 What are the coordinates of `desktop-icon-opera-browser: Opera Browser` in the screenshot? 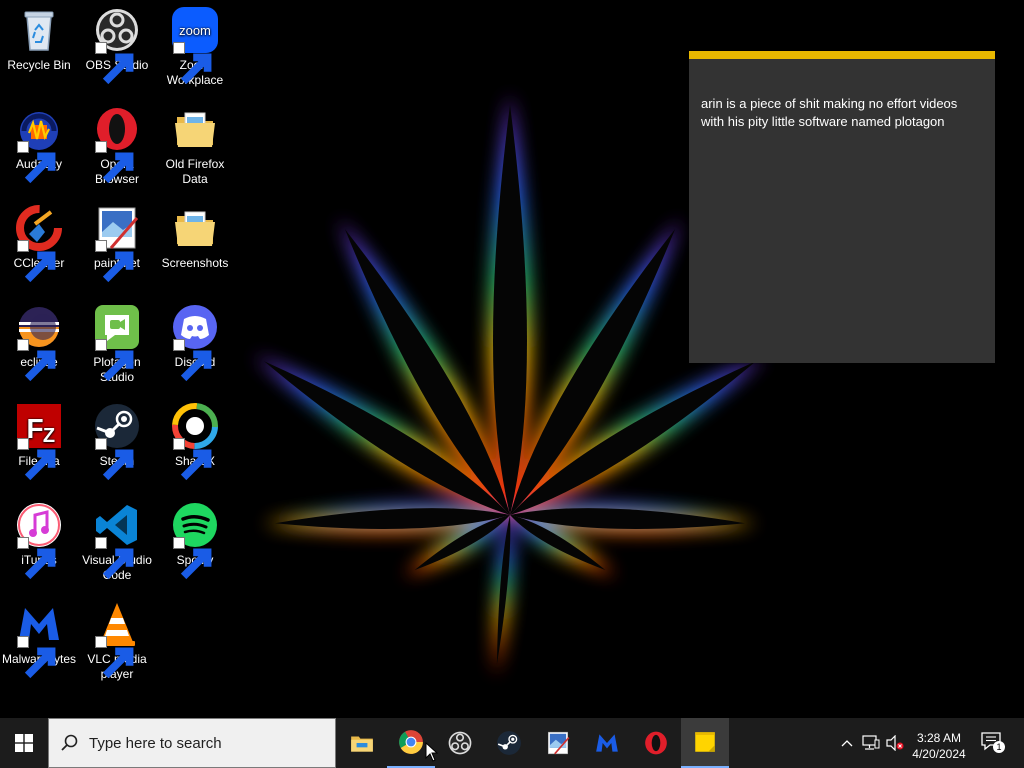 It's located at (117, 146).